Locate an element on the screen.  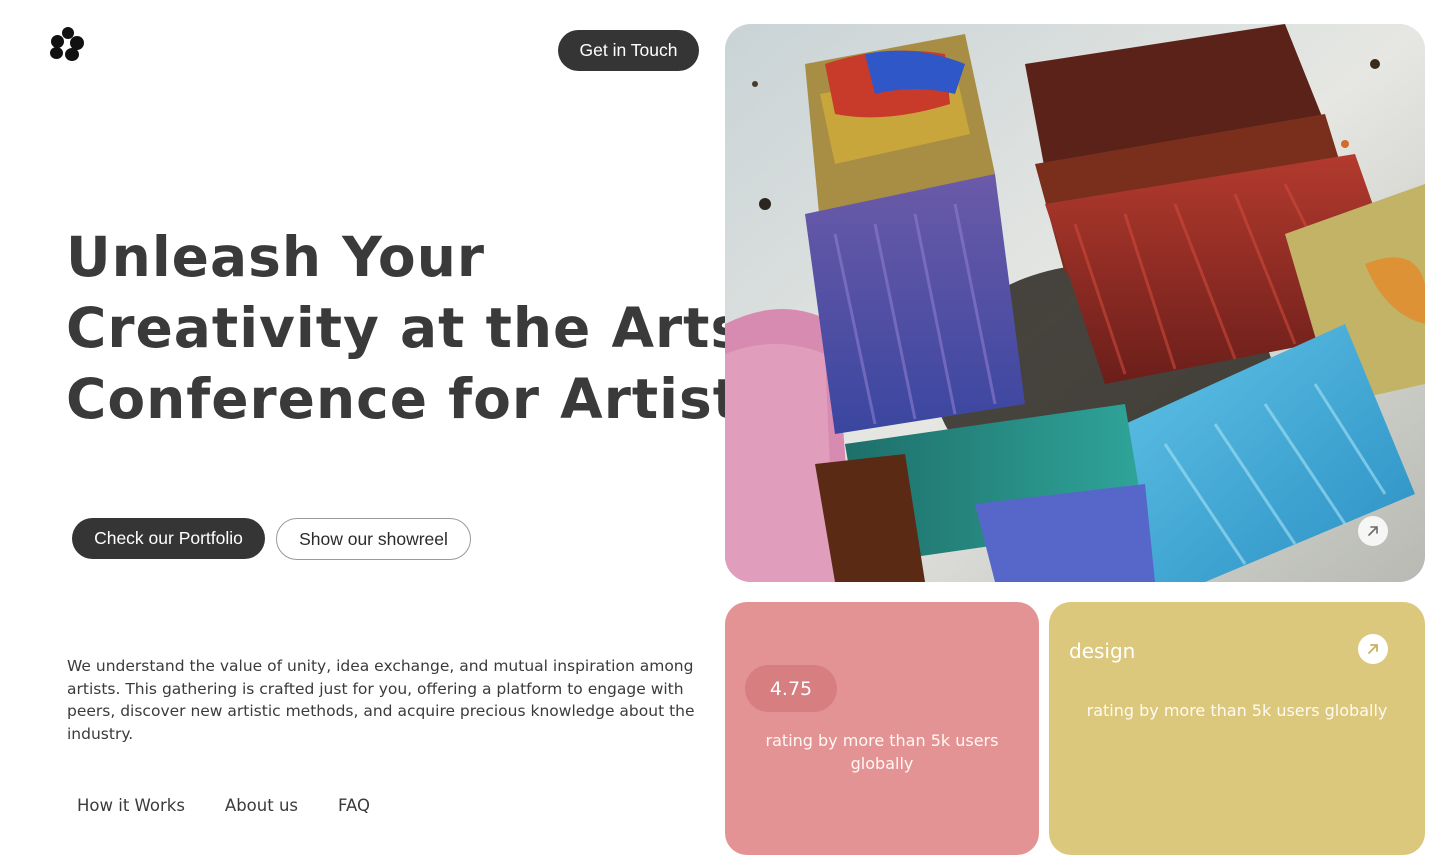
rating-value: 4.75 is located at coordinates (791, 688).